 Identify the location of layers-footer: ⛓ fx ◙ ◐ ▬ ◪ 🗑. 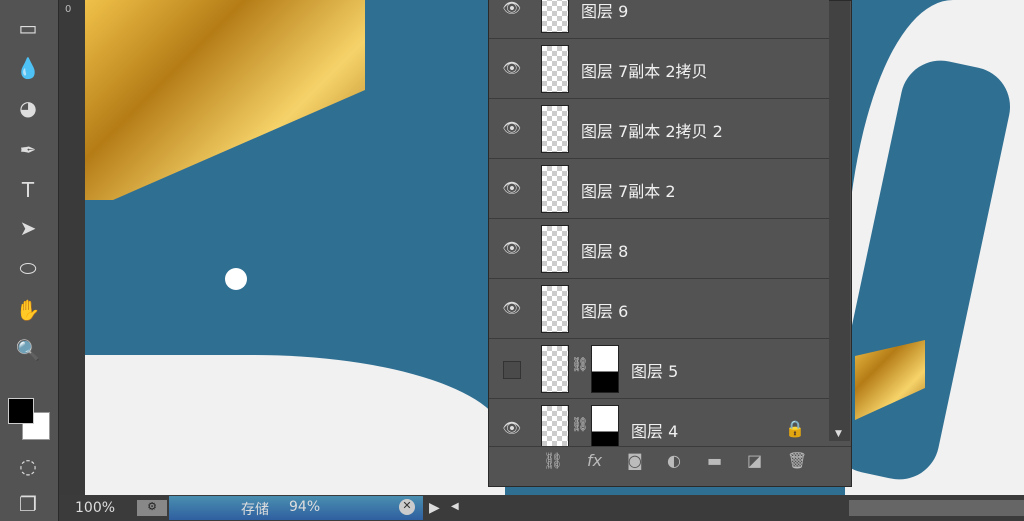
(670, 461).